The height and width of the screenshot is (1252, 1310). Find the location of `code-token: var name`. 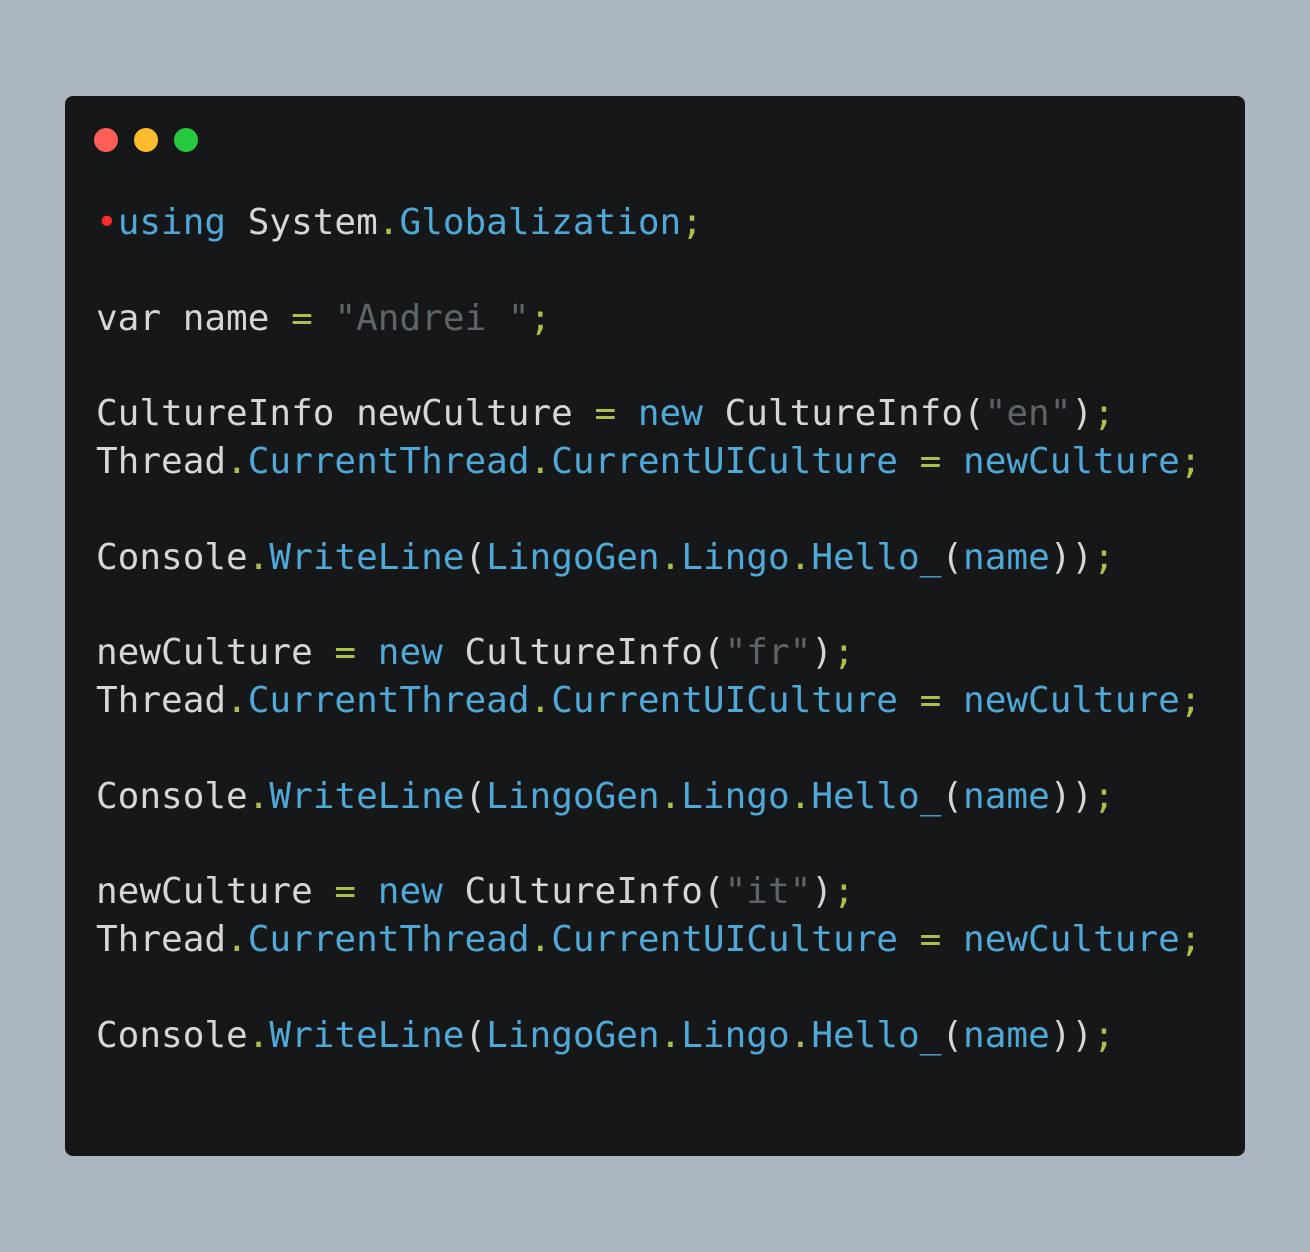

code-token: var name is located at coordinates (194, 318).